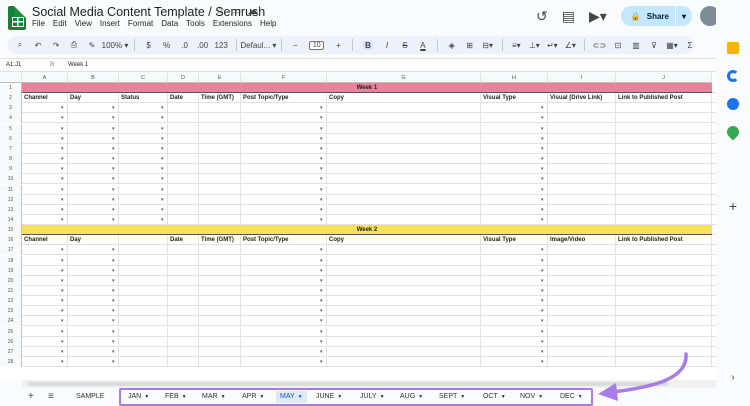 Image resolution: width=750 pixels, height=406 pixels. What do you see at coordinates (11, 138) in the screenshot?
I see `row-number: 6` at bounding box center [11, 138].